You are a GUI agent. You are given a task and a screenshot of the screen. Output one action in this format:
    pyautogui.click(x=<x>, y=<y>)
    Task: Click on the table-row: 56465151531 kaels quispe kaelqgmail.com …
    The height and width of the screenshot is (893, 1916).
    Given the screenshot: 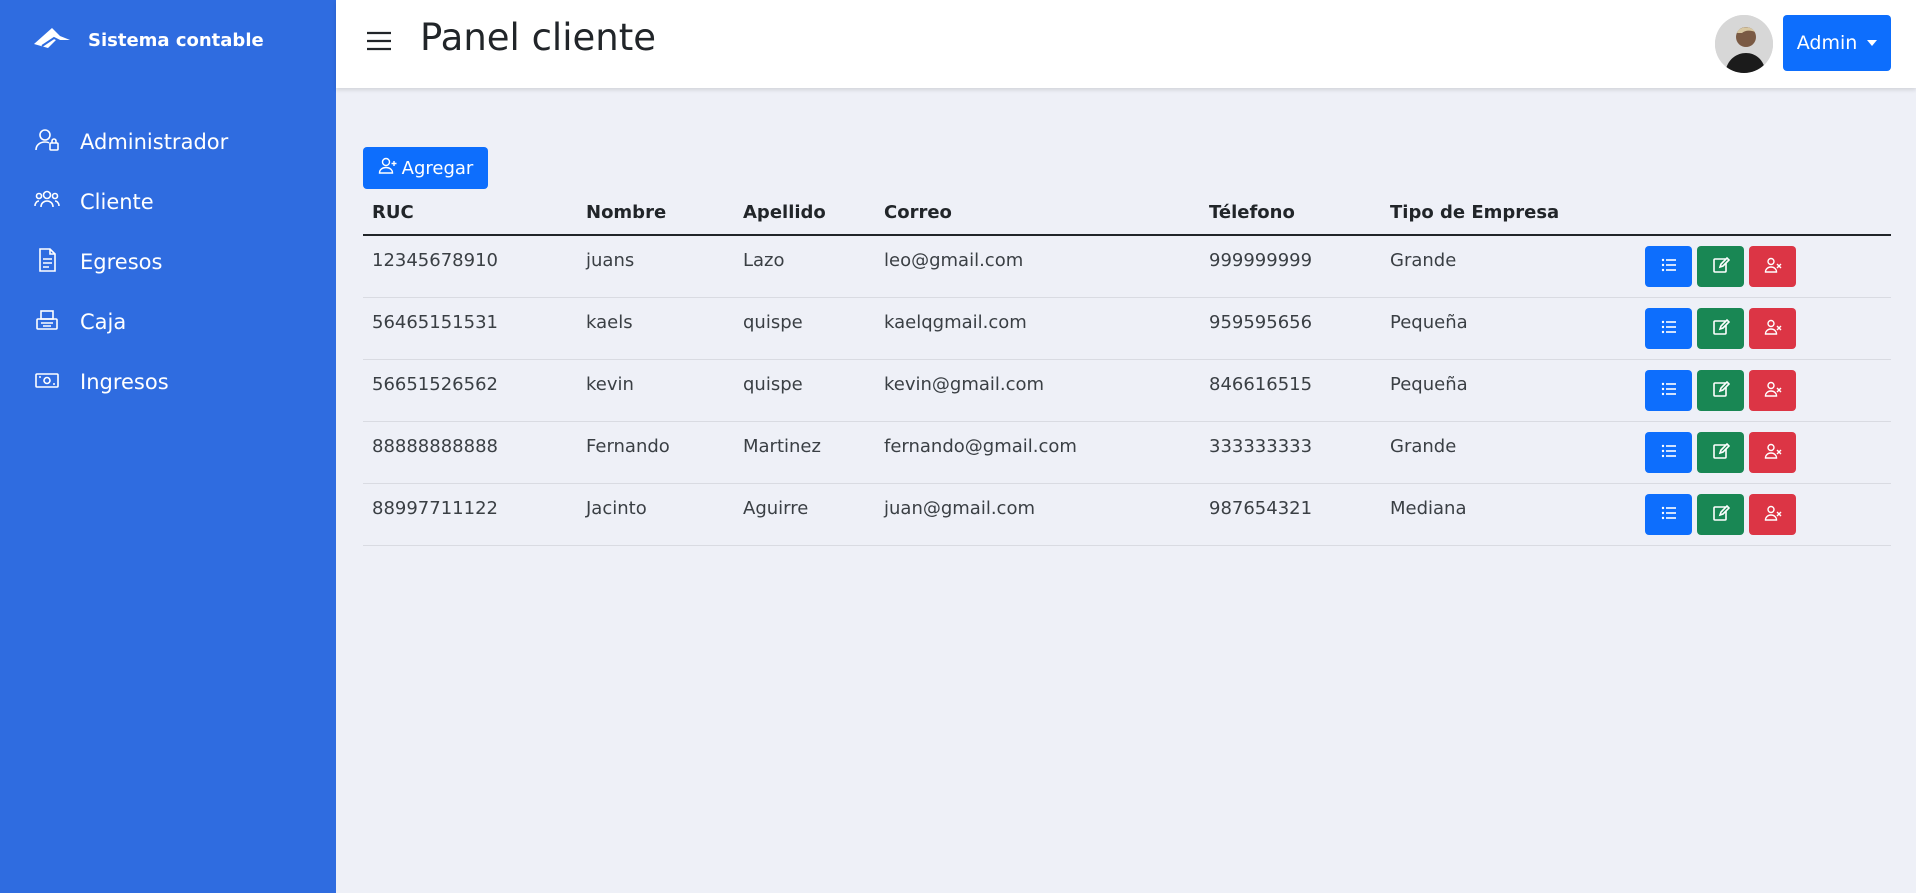 What is the action you would take?
    pyautogui.click(x=1127, y=329)
    